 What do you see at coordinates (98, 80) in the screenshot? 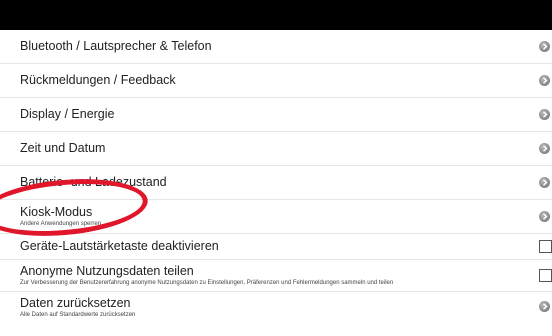
I see `settings-item-label: Rückmeldungen / Feedback` at bounding box center [98, 80].